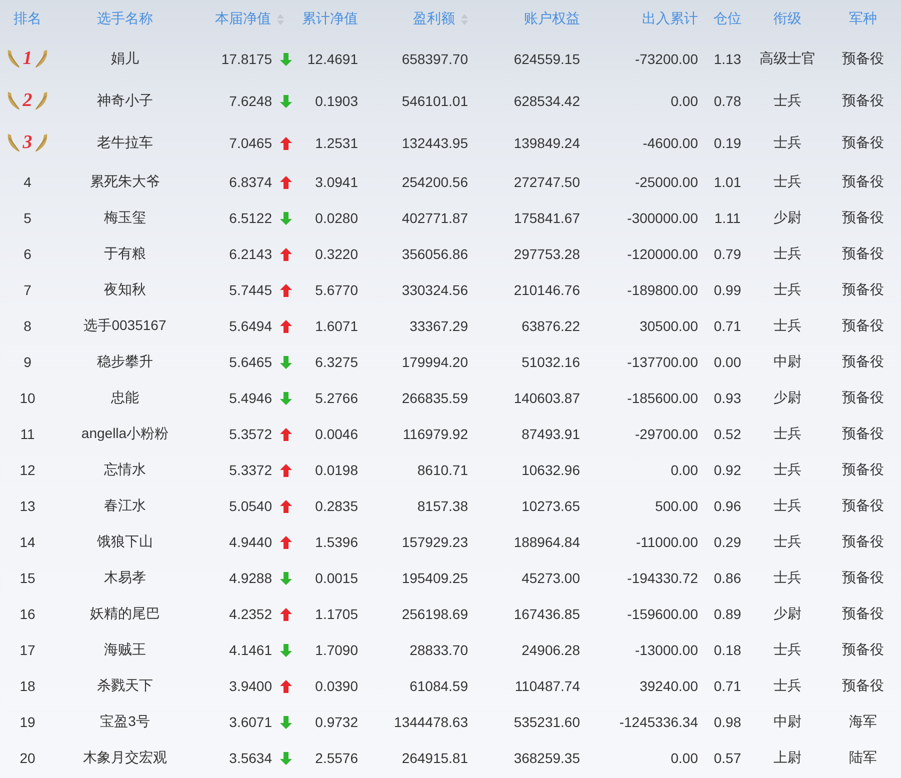 This screenshot has width=901, height=778. I want to click on table-cell: 45273.00, so click(551, 578).